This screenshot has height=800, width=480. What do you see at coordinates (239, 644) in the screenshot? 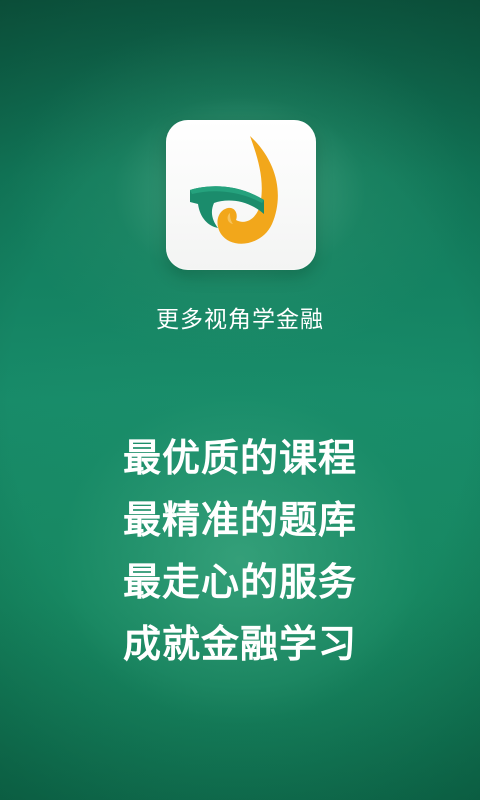
I see `slogan-line: 成就金融学习` at bounding box center [239, 644].